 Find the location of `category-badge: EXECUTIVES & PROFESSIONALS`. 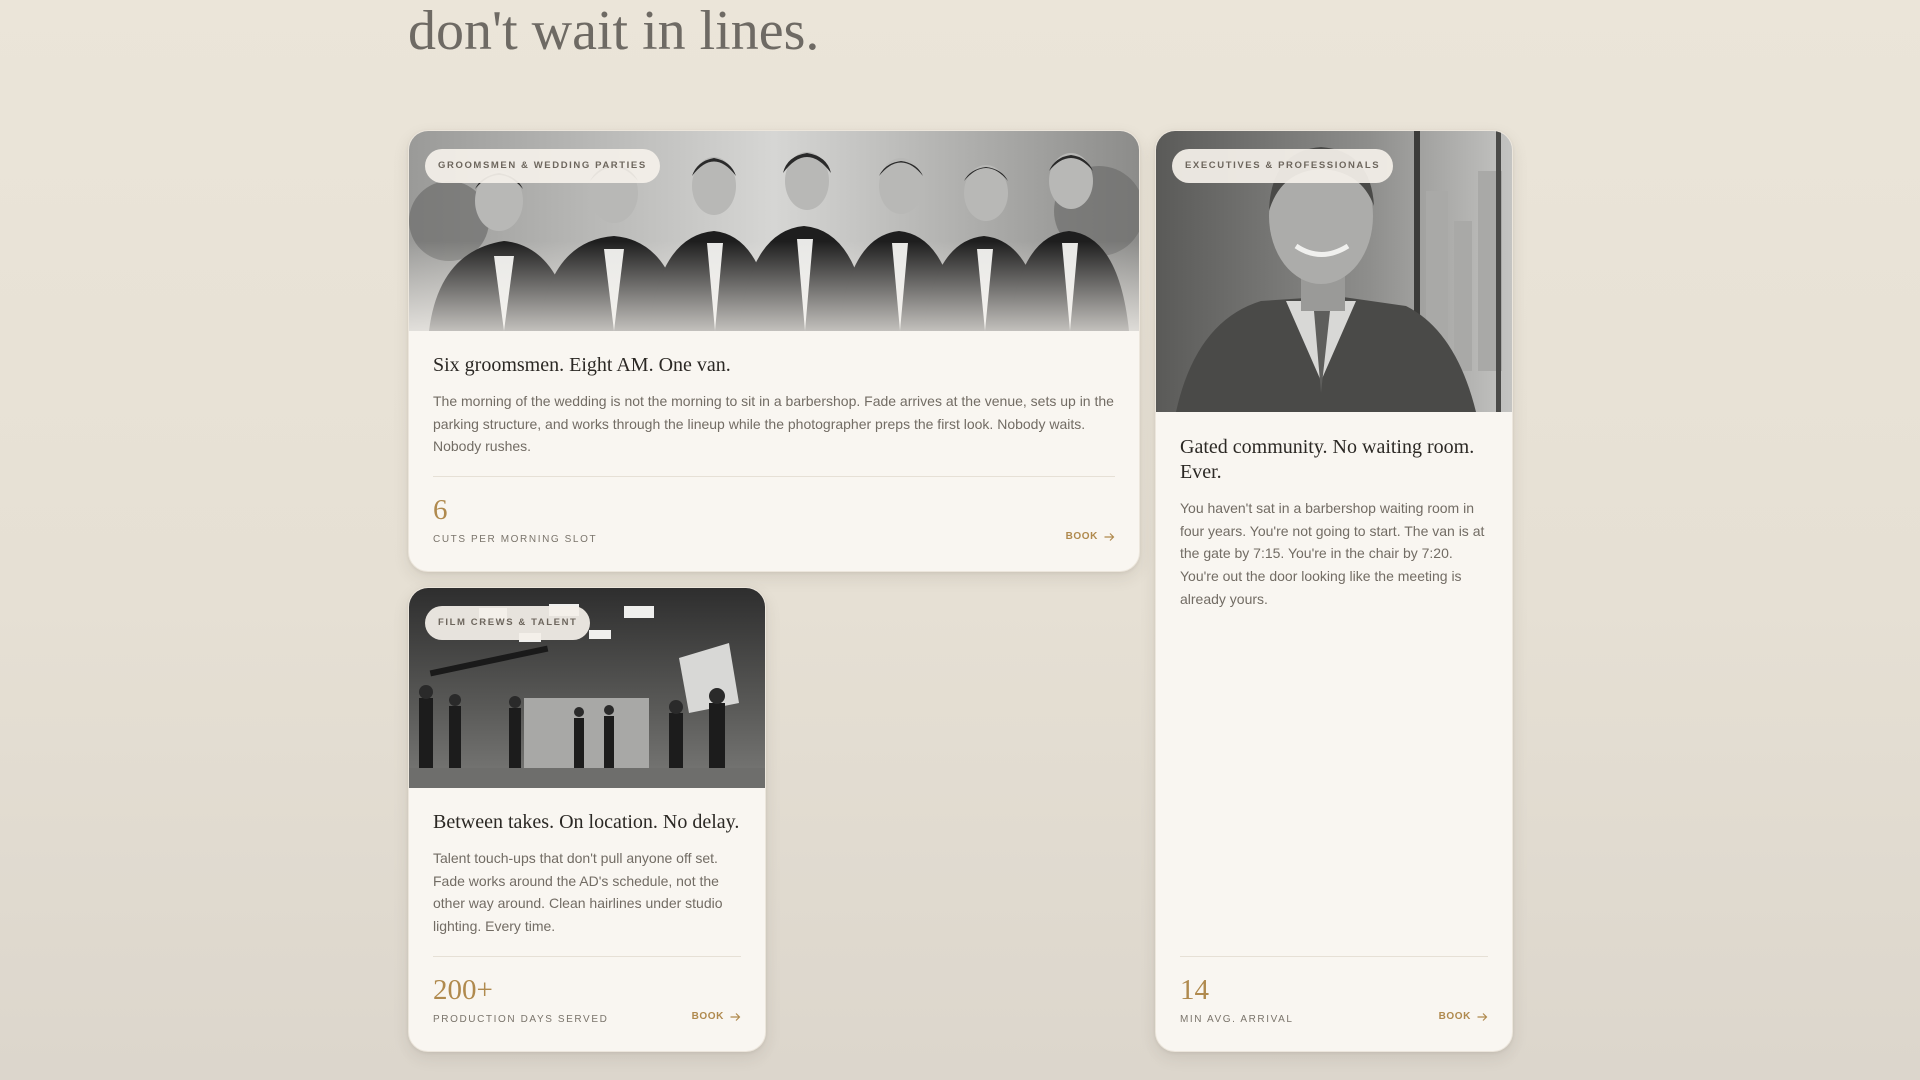

category-badge: EXECUTIVES & PROFESSIONALS is located at coordinates (1283, 166).